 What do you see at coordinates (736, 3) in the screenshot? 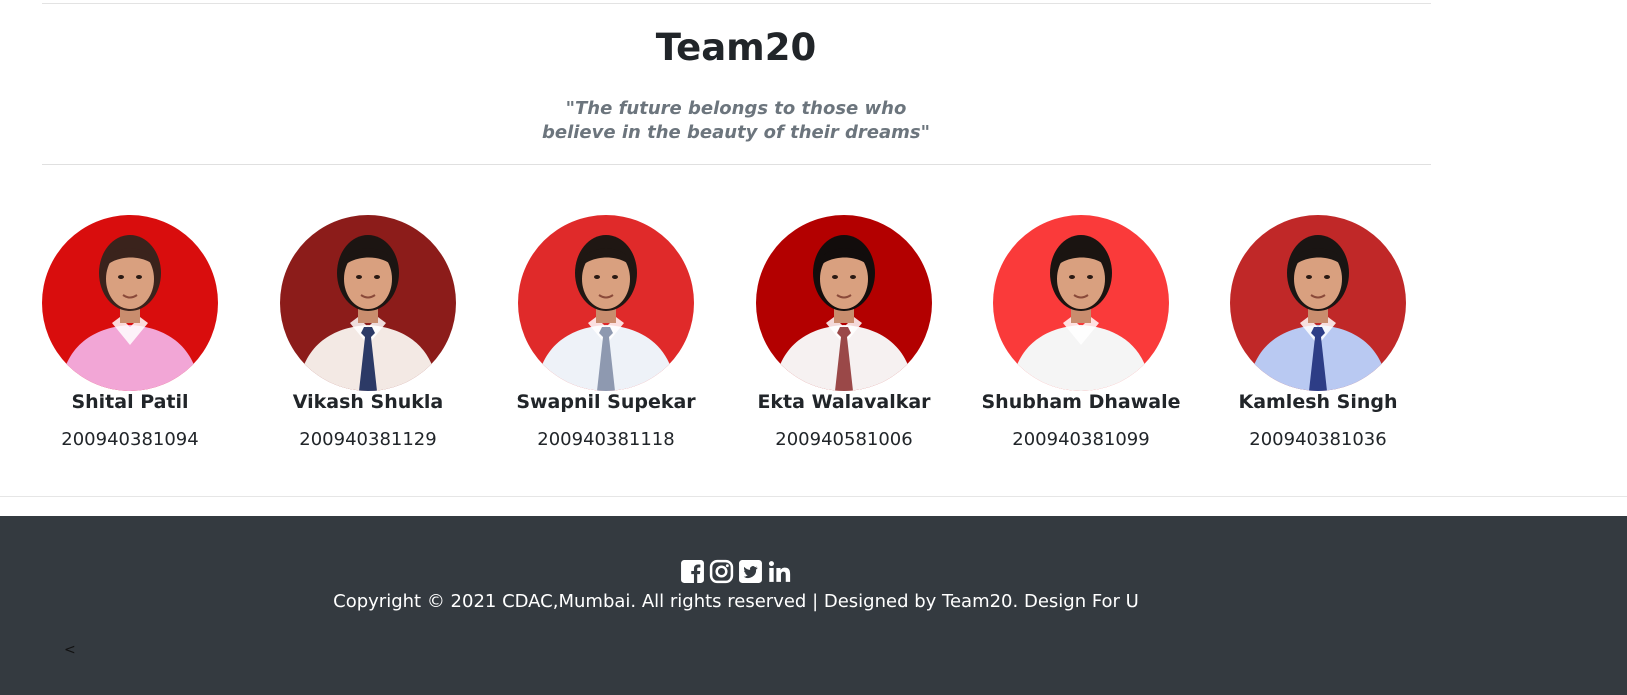
I see `divider-top` at bounding box center [736, 3].